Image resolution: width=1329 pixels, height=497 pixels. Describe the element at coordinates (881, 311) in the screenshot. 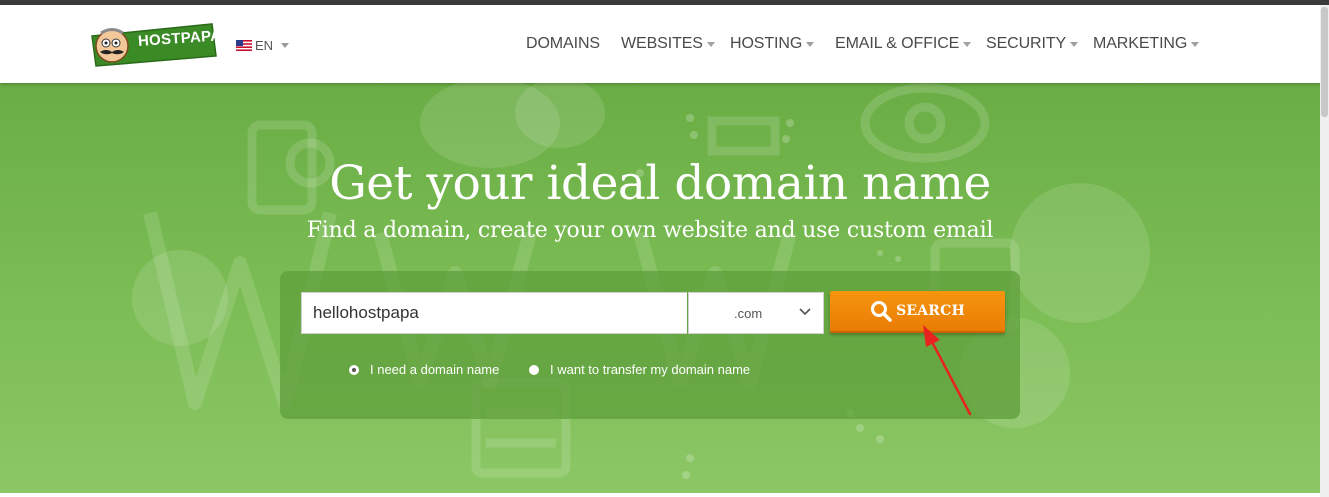

I see `search-icon` at that location.